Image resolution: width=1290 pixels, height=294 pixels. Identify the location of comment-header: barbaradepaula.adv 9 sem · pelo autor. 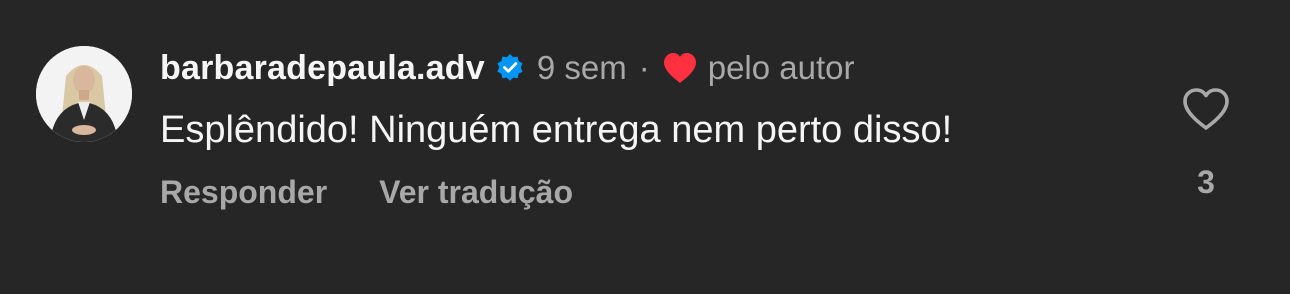
(507, 68).